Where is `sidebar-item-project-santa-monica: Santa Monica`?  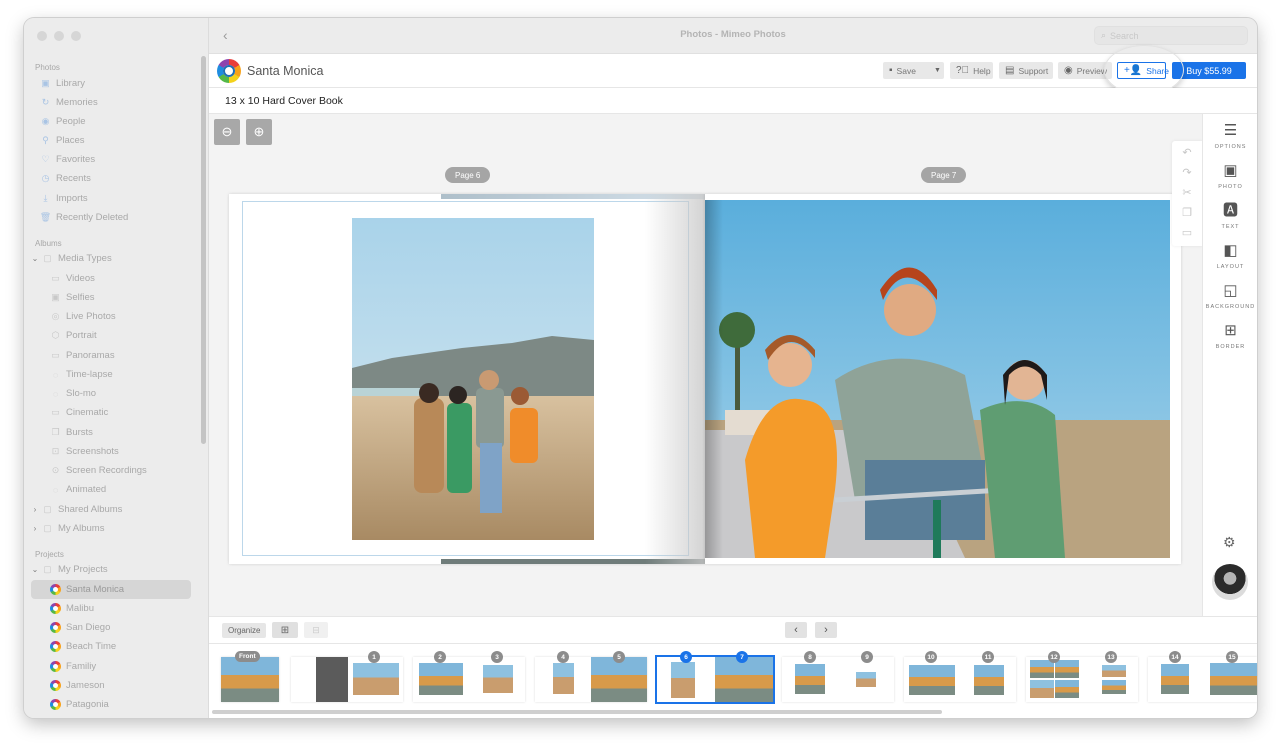
sidebar-item-project-santa-monica: Santa Monica is located at coordinates (111, 589).